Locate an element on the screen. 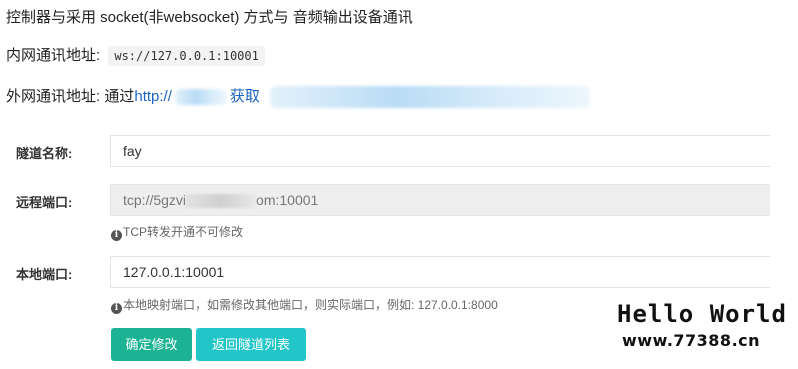 The height and width of the screenshot is (369, 798). get-link: 获取 is located at coordinates (245, 96).